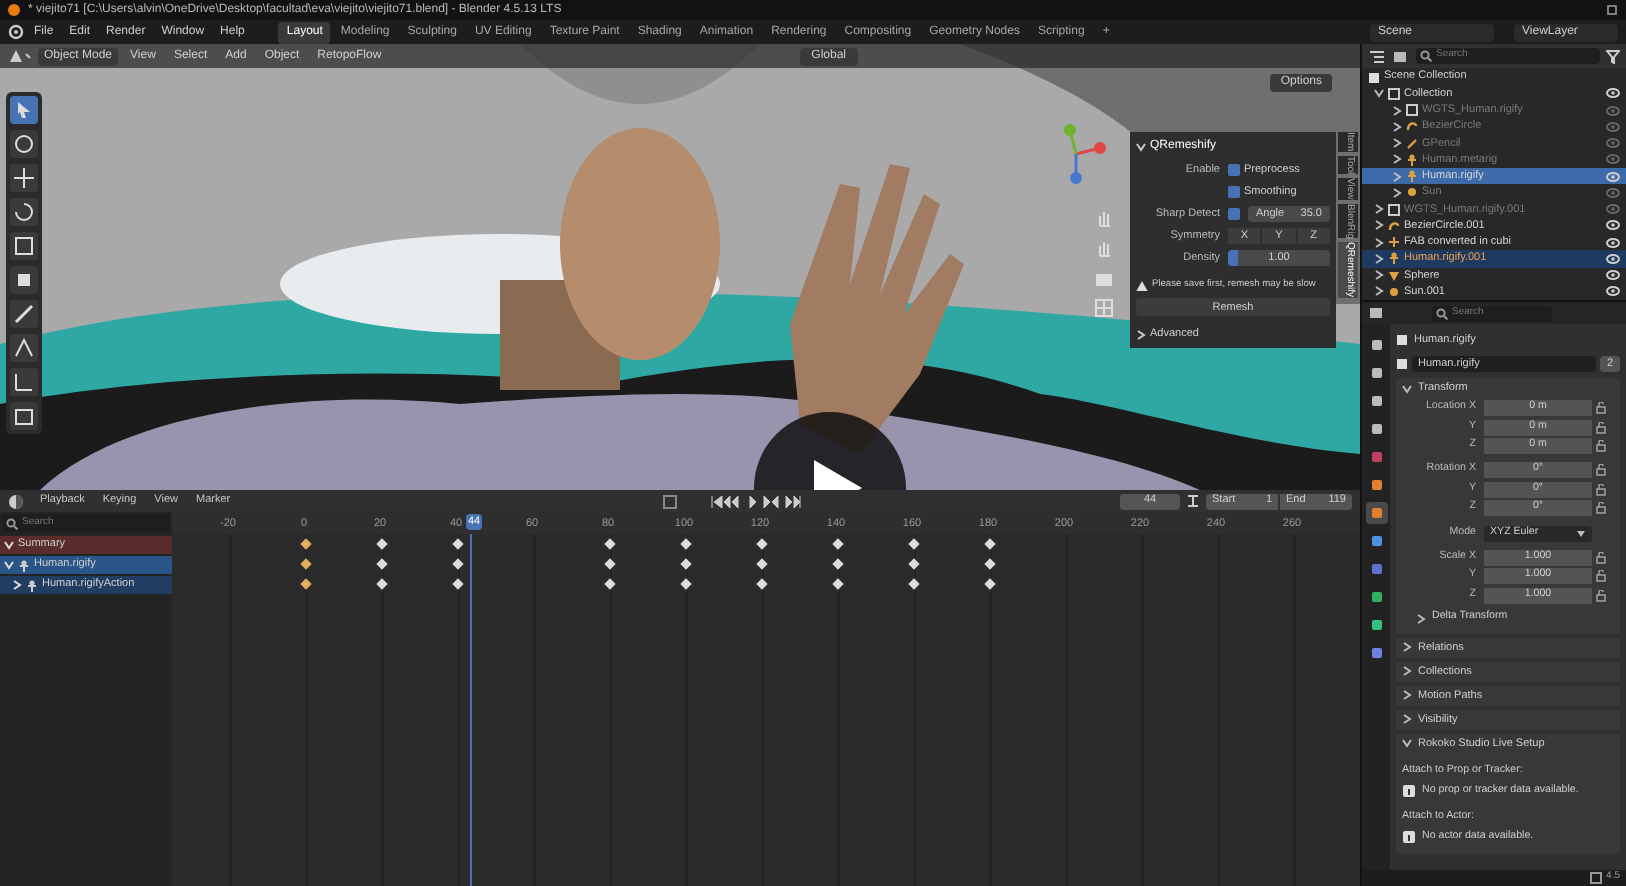 Image resolution: width=1626 pixels, height=886 pixels. I want to click on list-icon, so click(1377, 56).